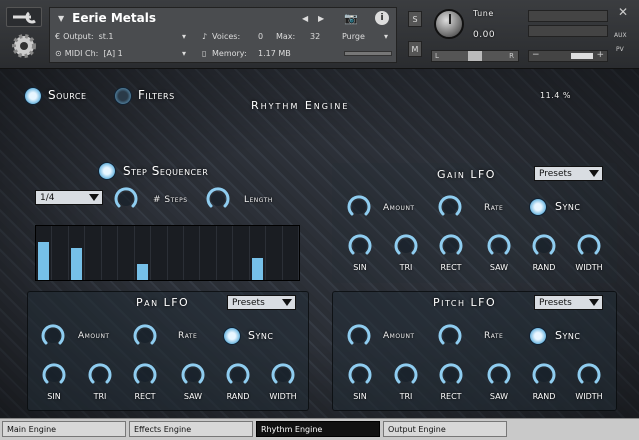 This screenshot has height=440, width=639. I want to click on purge-dropdown-icon: ▾, so click(386, 36).